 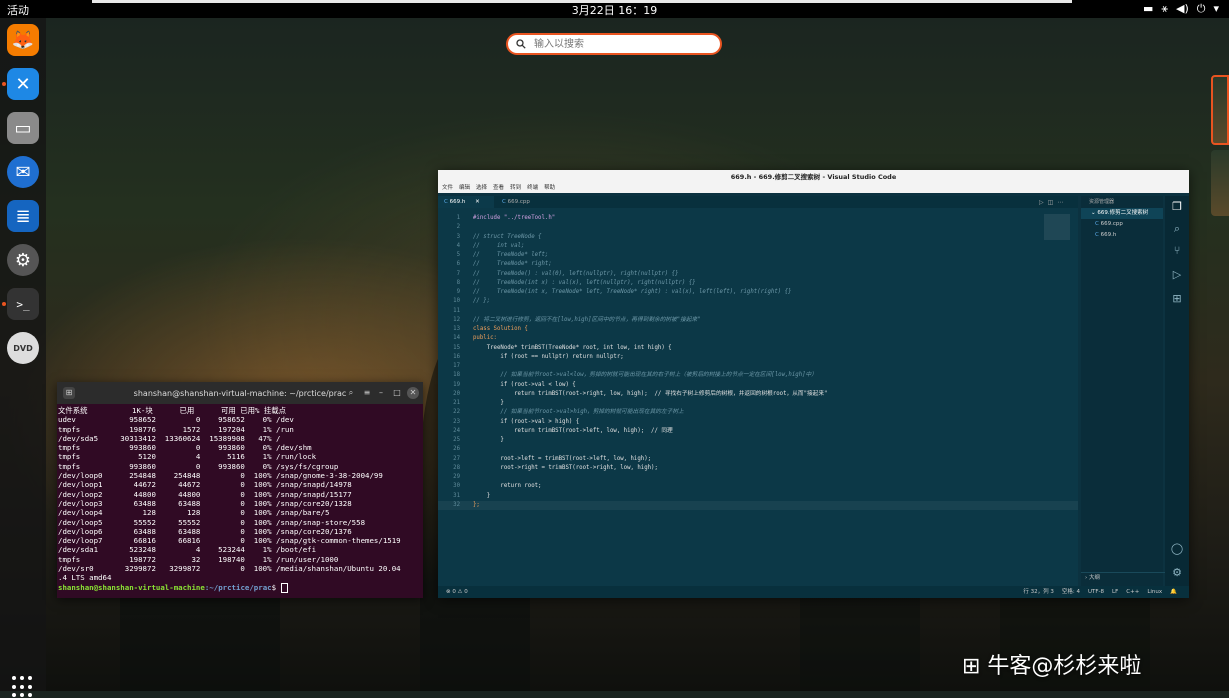 I want to click on code-line: 6 // TreeNode* right;, so click(x=758, y=264).